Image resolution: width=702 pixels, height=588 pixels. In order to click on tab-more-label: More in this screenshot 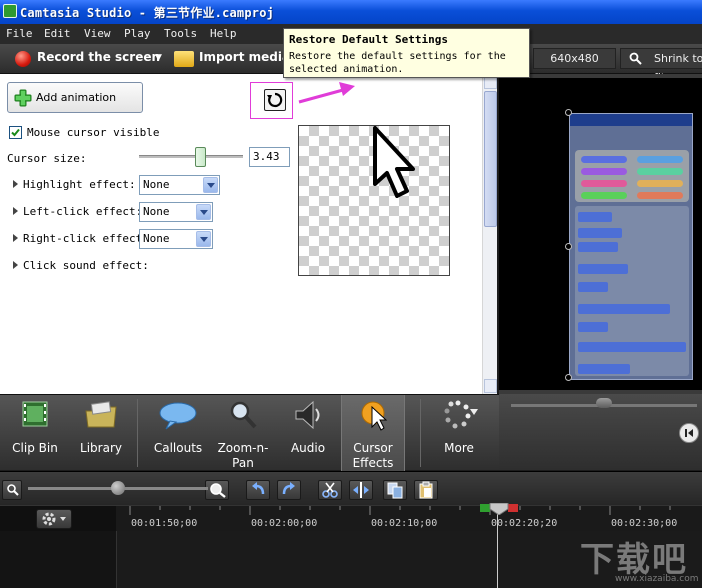, I will do `click(459, 448)`.